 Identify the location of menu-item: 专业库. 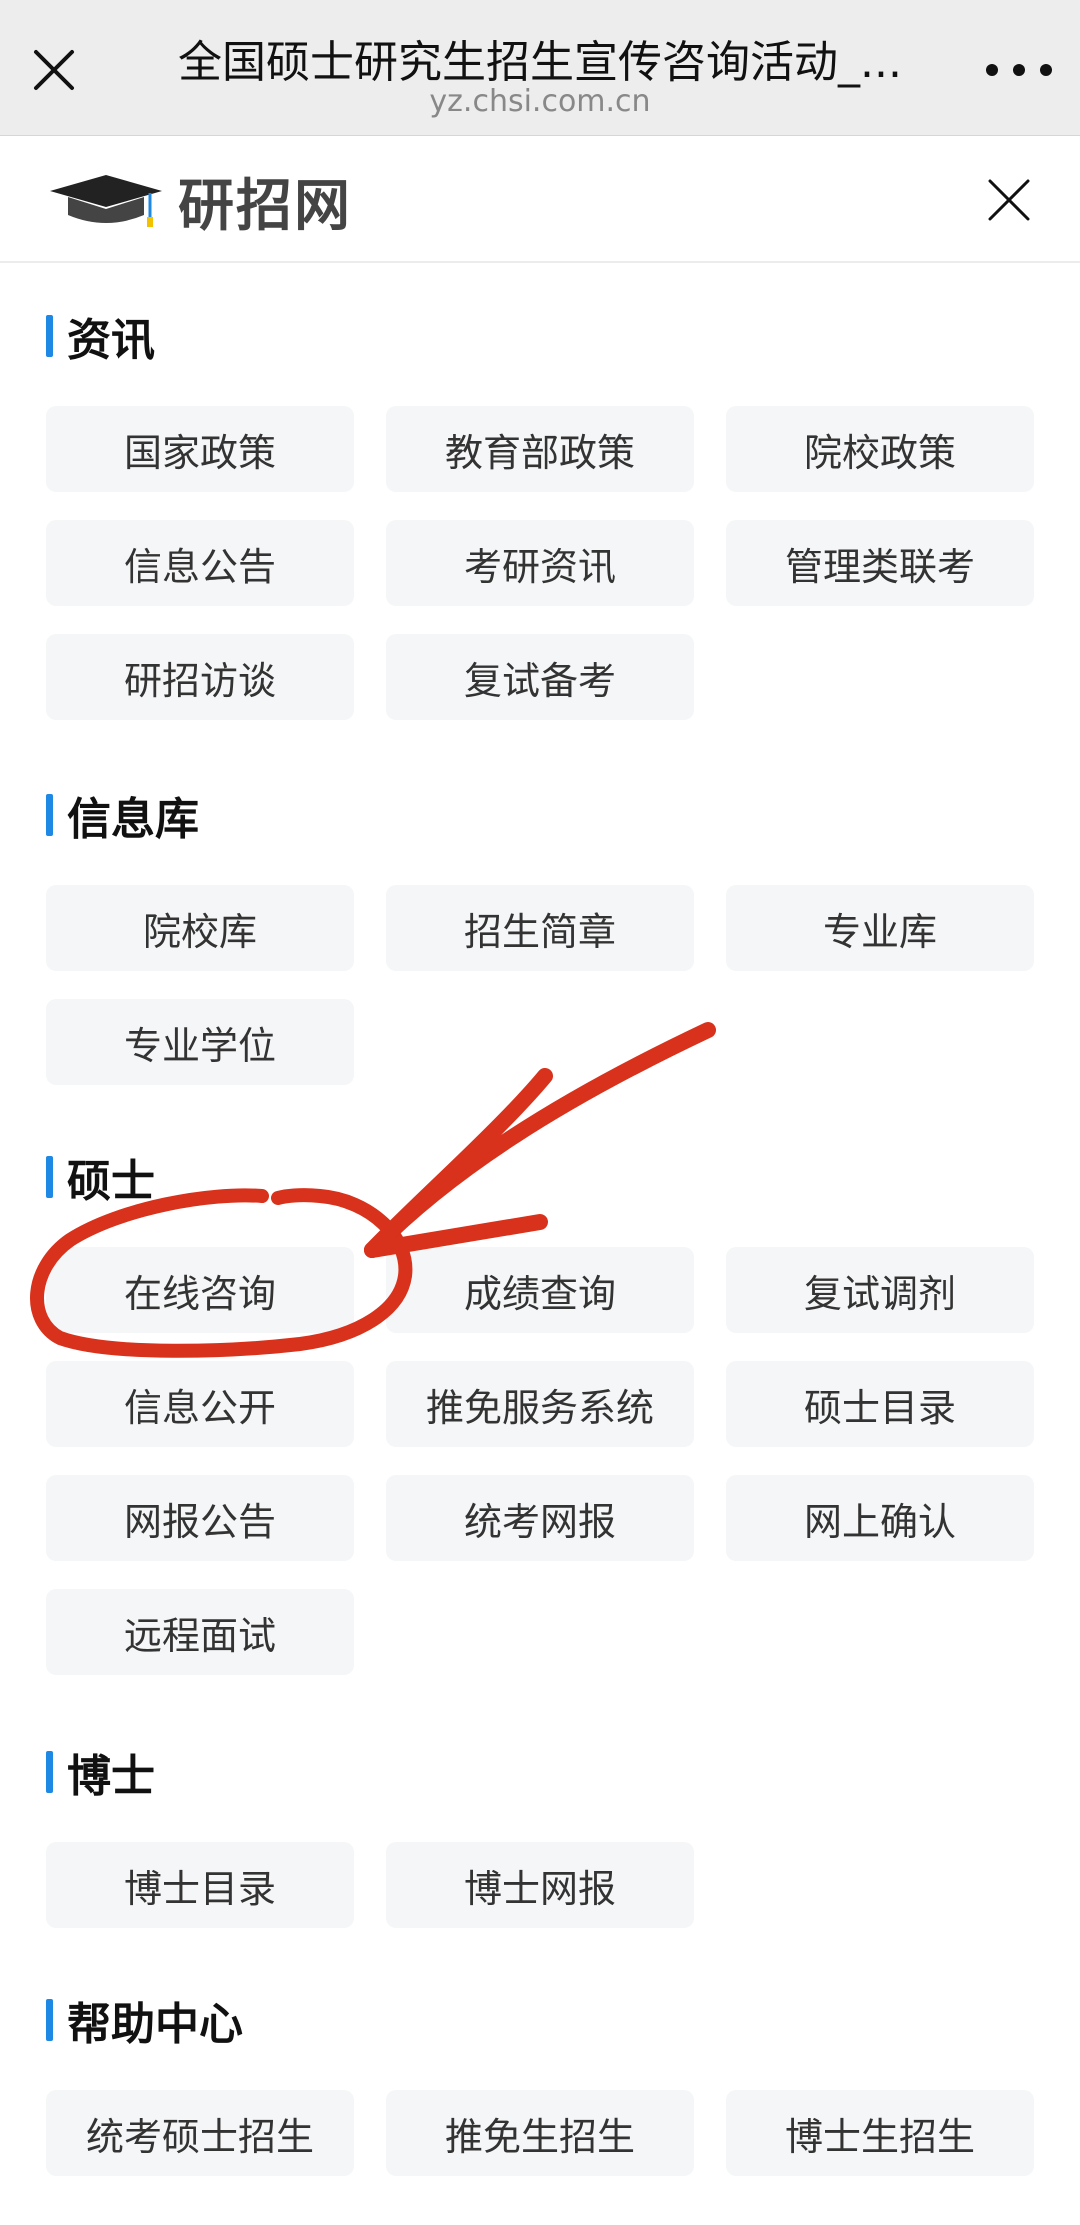
(880, 928).